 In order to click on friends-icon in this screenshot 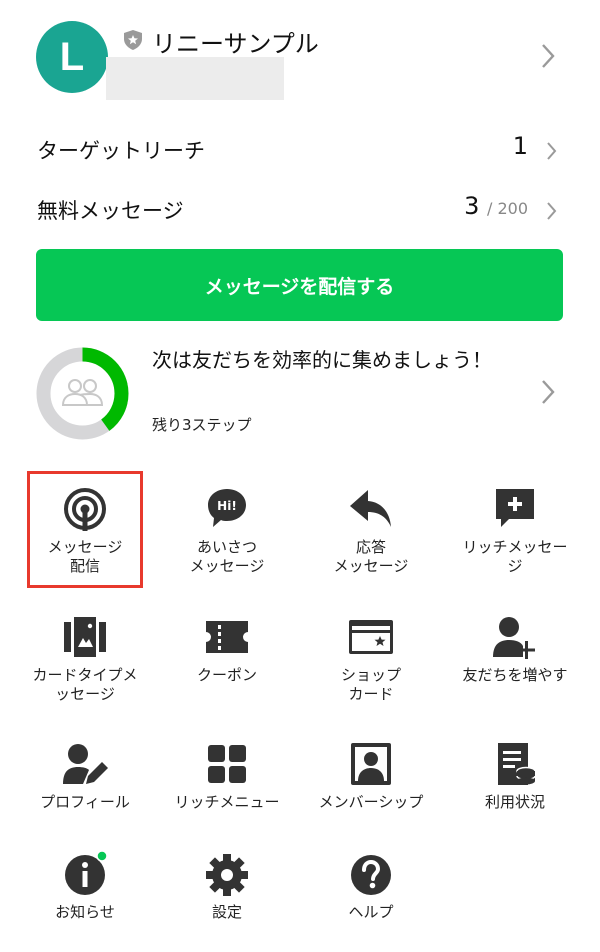, I will do `click(82, 392)`.